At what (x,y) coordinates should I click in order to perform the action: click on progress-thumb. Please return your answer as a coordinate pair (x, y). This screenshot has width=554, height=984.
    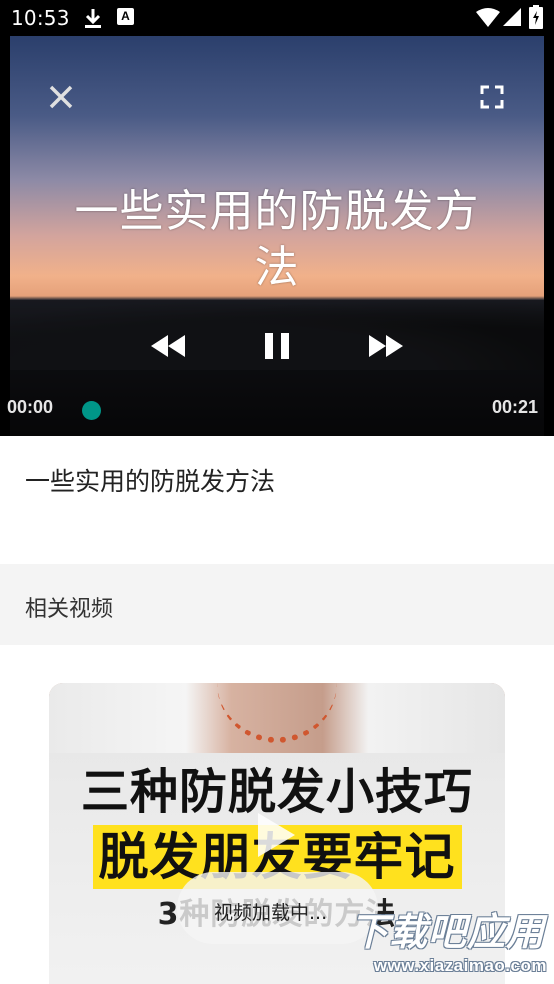
    Looking at the image, I should click on (91, 410).